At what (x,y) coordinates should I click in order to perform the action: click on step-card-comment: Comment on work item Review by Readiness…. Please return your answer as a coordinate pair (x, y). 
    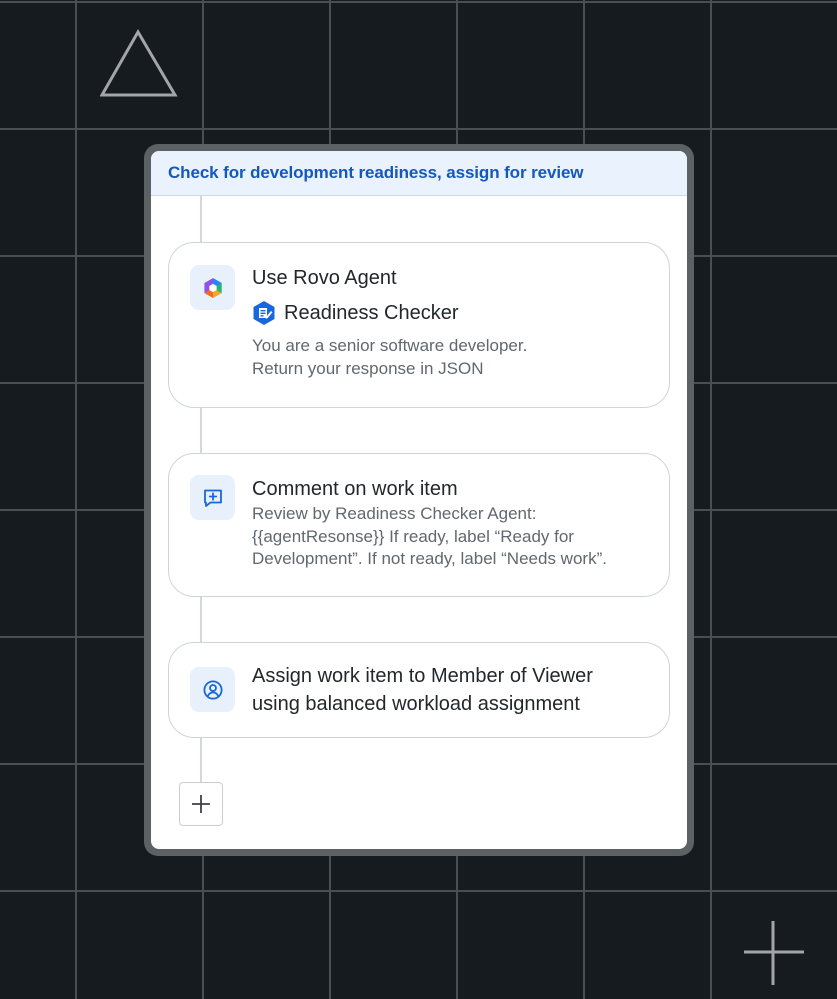
    Looking at the image, I should click on (419, 525).